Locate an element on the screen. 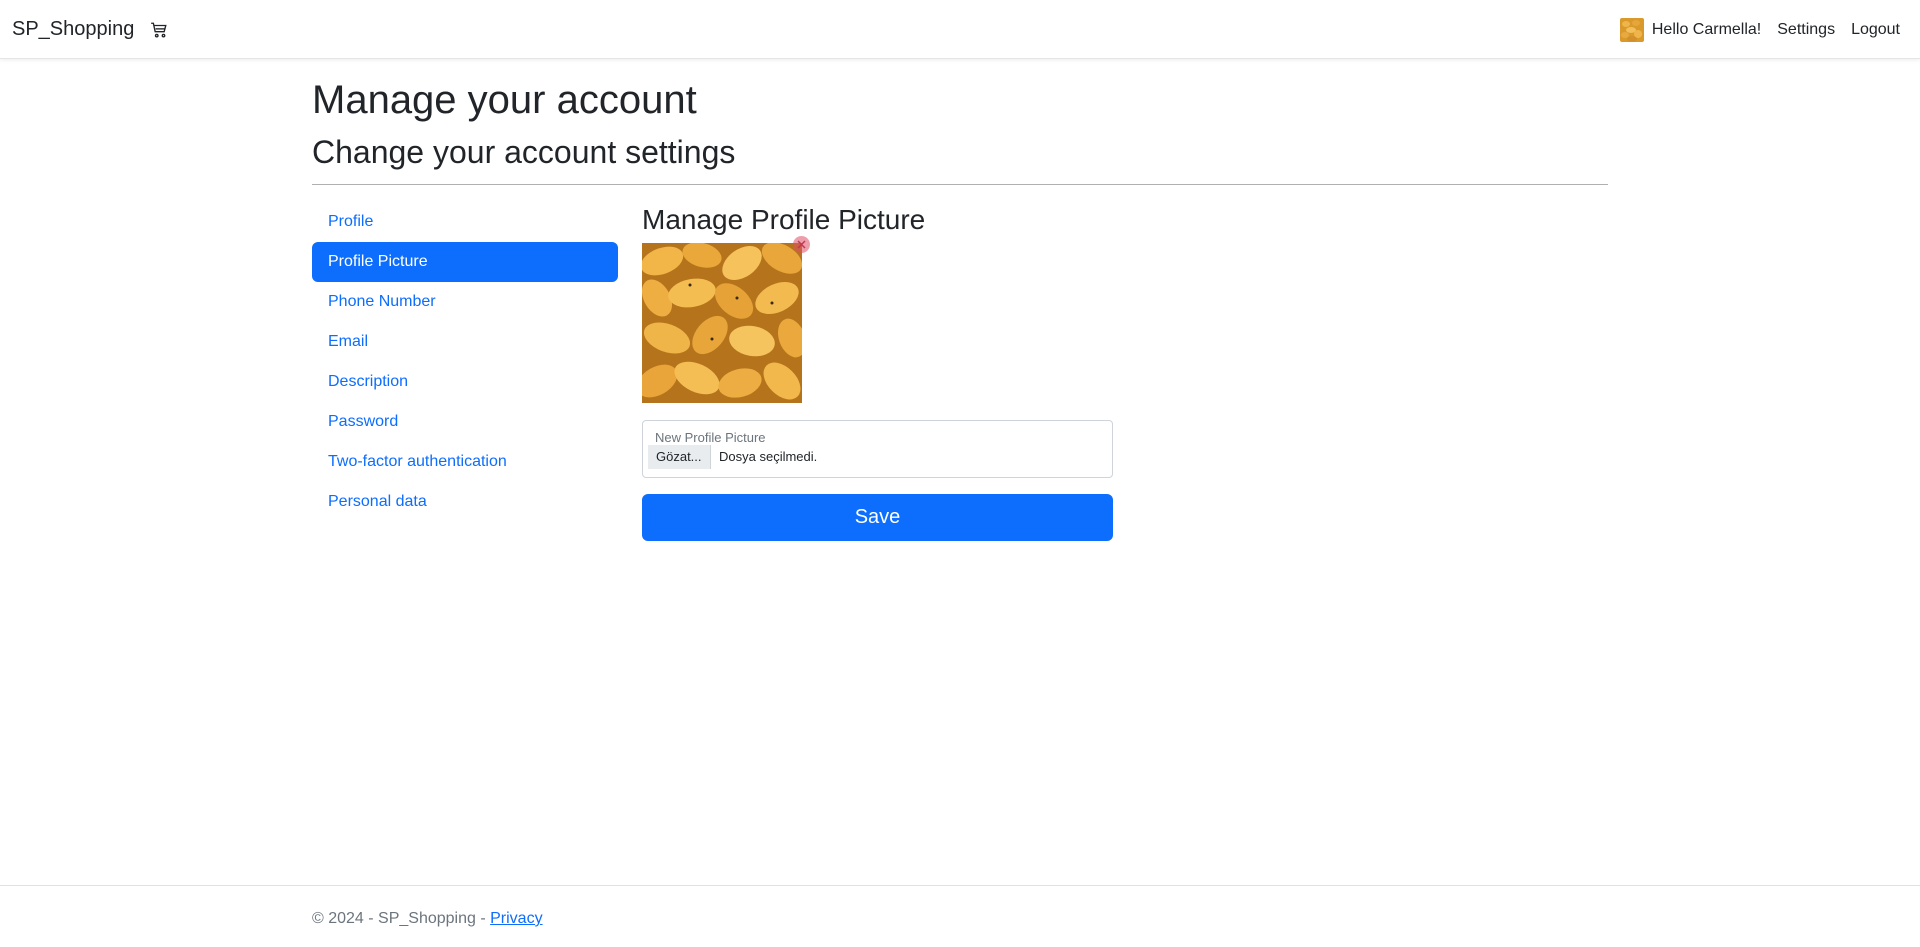 This screenshot has height=947, width=1920. nav-right: Hello Carmella! Settings Logout is located at coordinates (1759, 29).